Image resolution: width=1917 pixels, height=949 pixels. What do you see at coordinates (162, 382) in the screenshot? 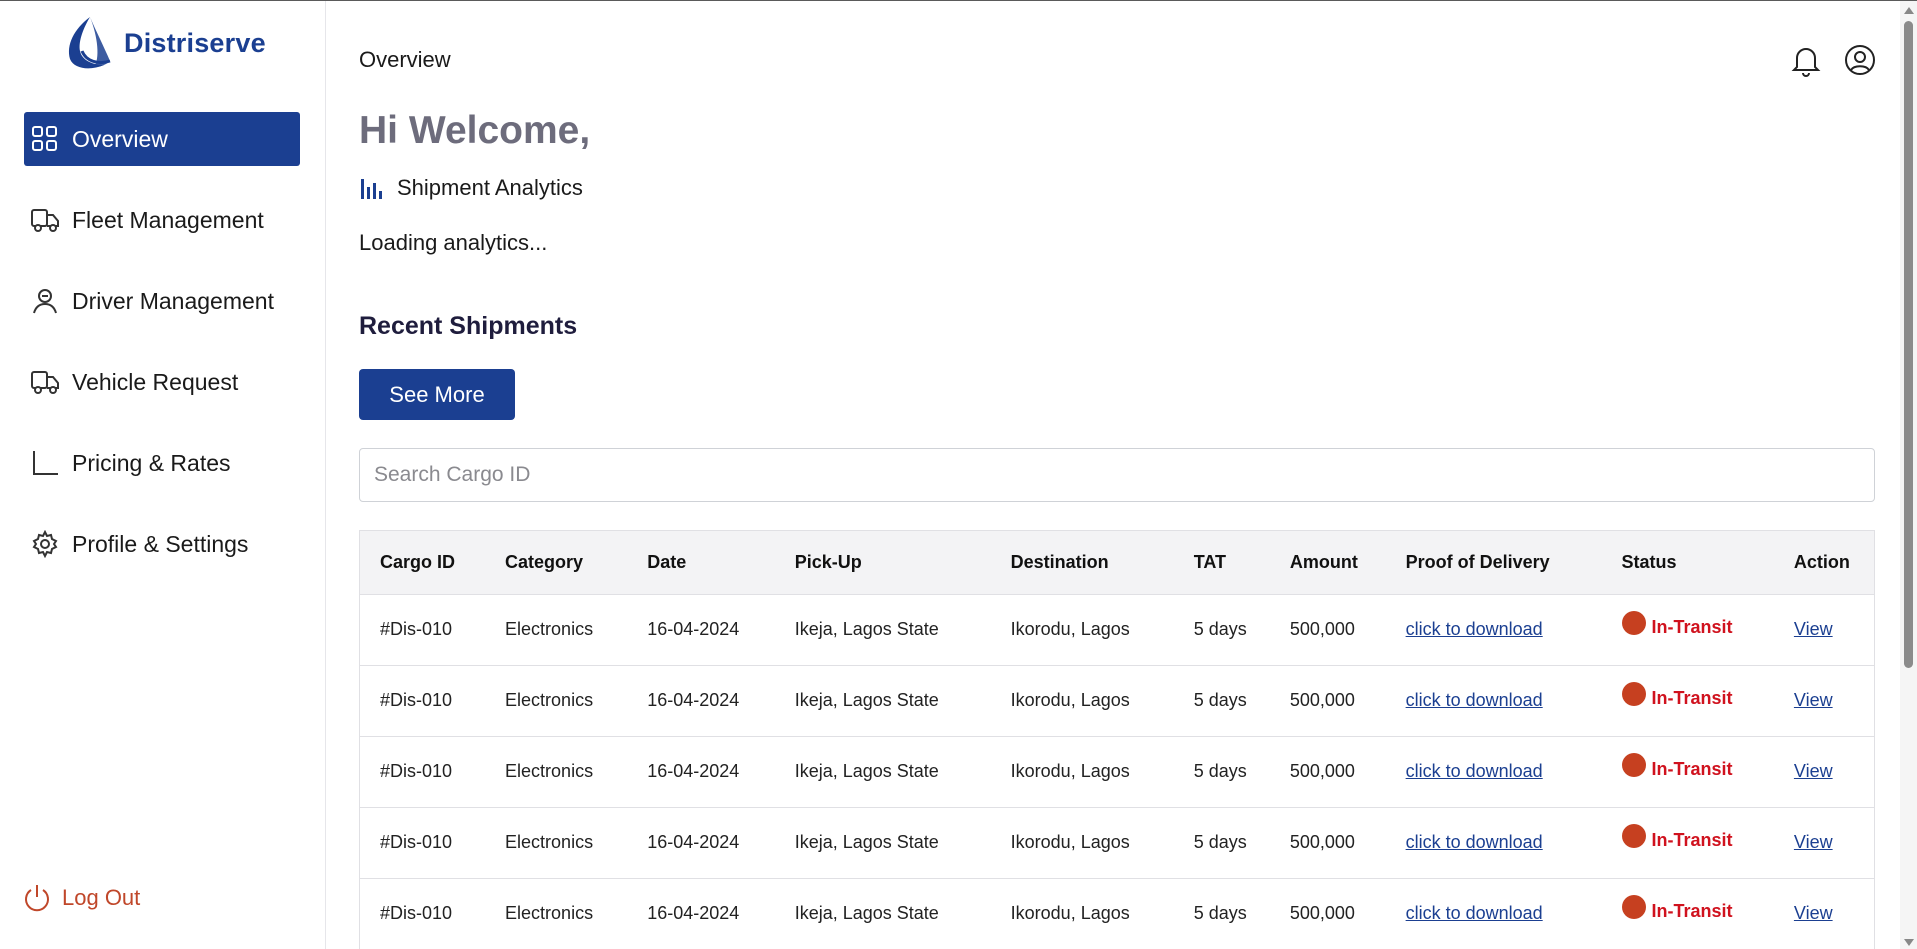
I see `sidebar-item-vehicle-request: Vehicle Request` at bounding box center [162, 382].